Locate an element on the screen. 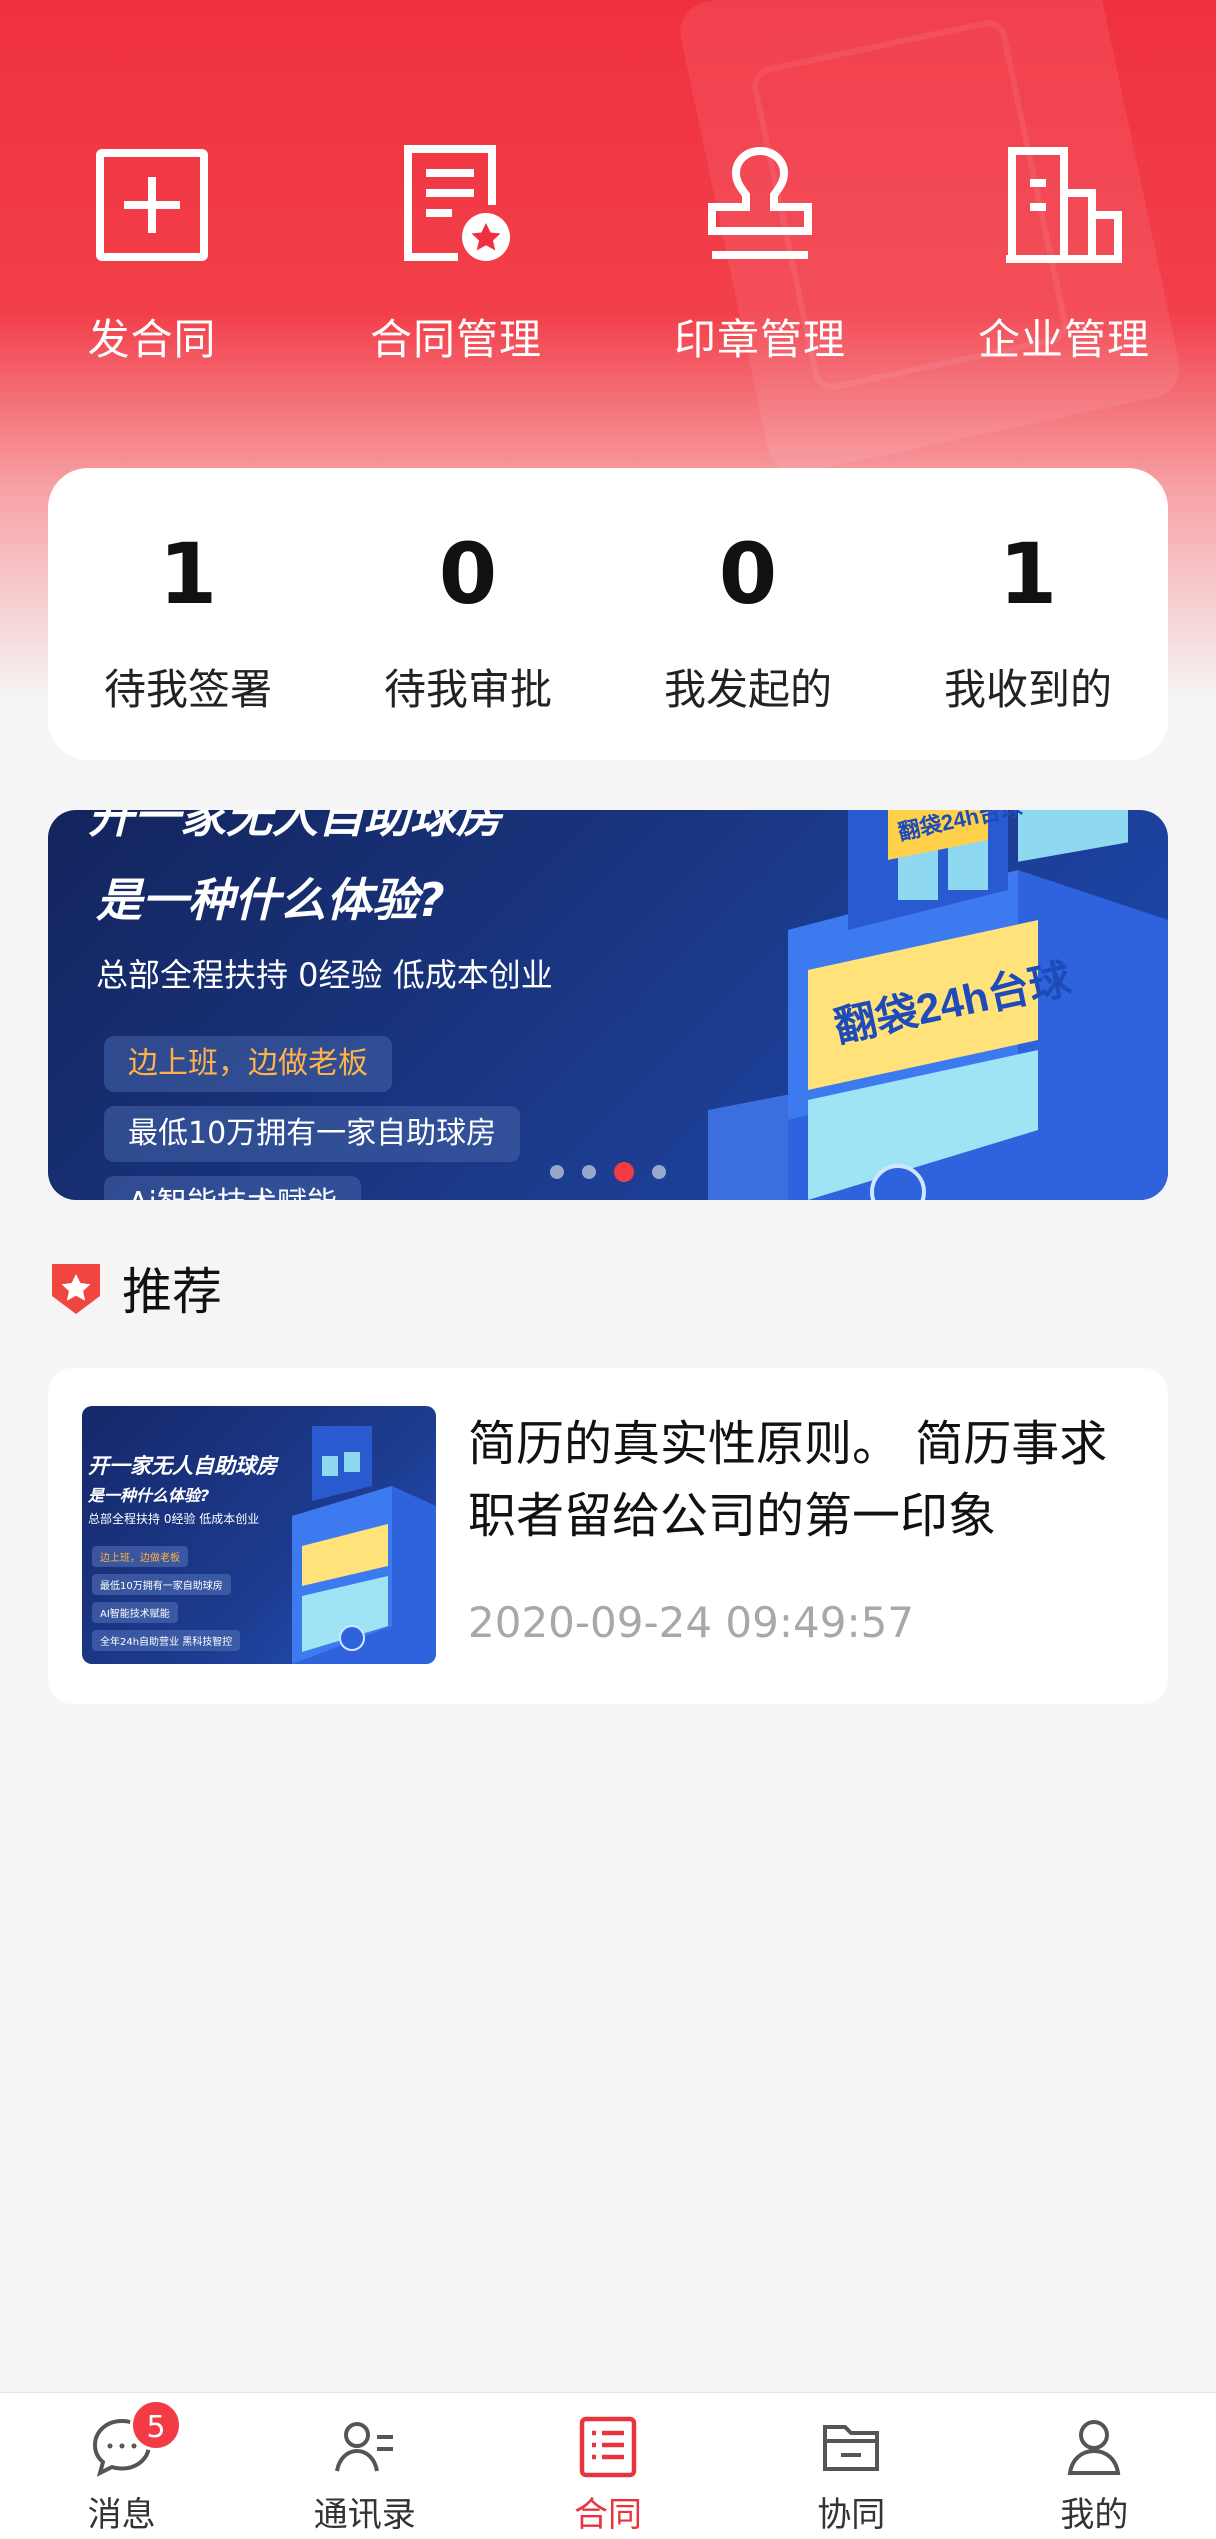  tab-contacts: 通讯录 is located at coordinates (364, 2466).